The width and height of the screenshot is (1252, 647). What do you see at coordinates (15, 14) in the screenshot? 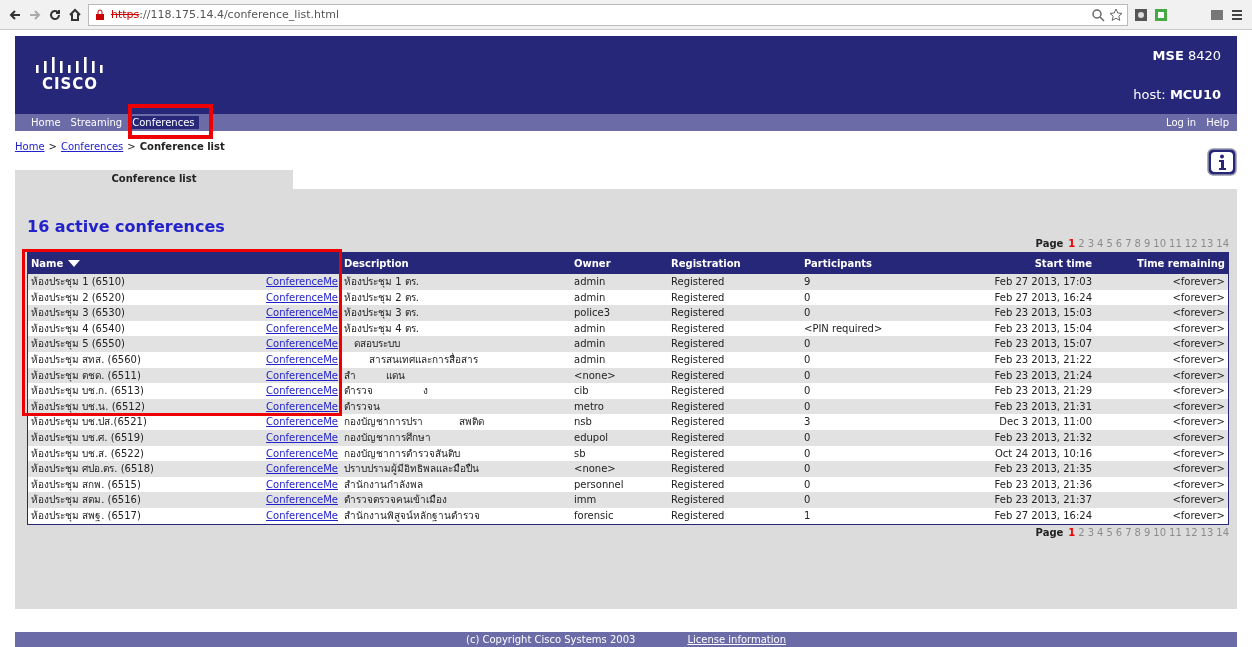
I see `back-icon` at bounding box center [15, 14].